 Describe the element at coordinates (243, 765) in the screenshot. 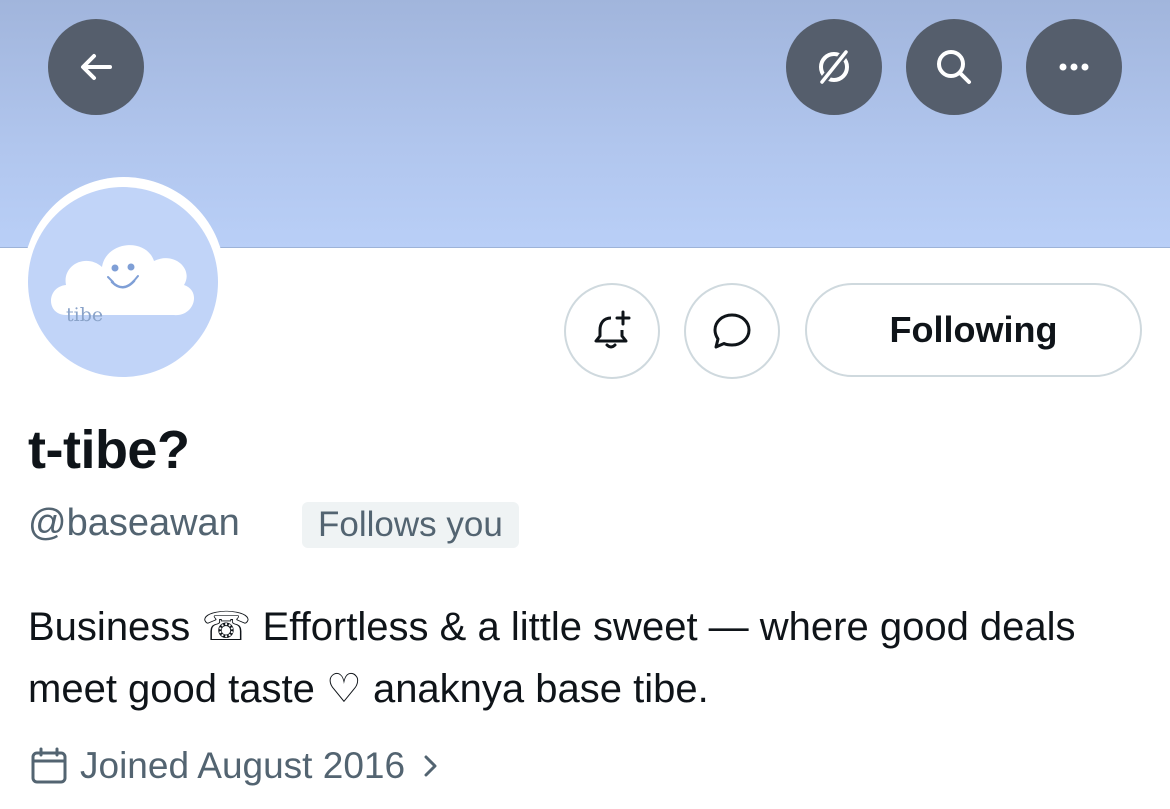

I see `joined-date-text: Joined August 2016` at that location.